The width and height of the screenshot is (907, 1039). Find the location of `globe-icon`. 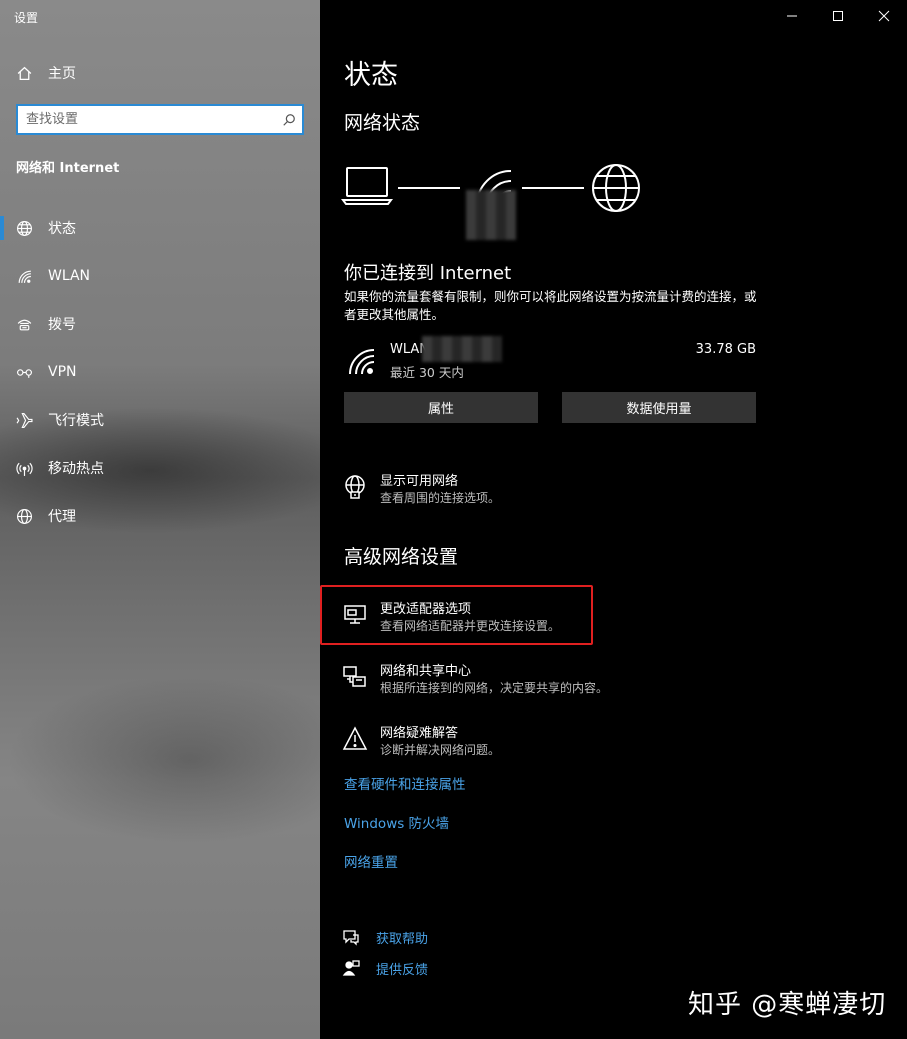

globe-icon is located at coordinates (24, 516).